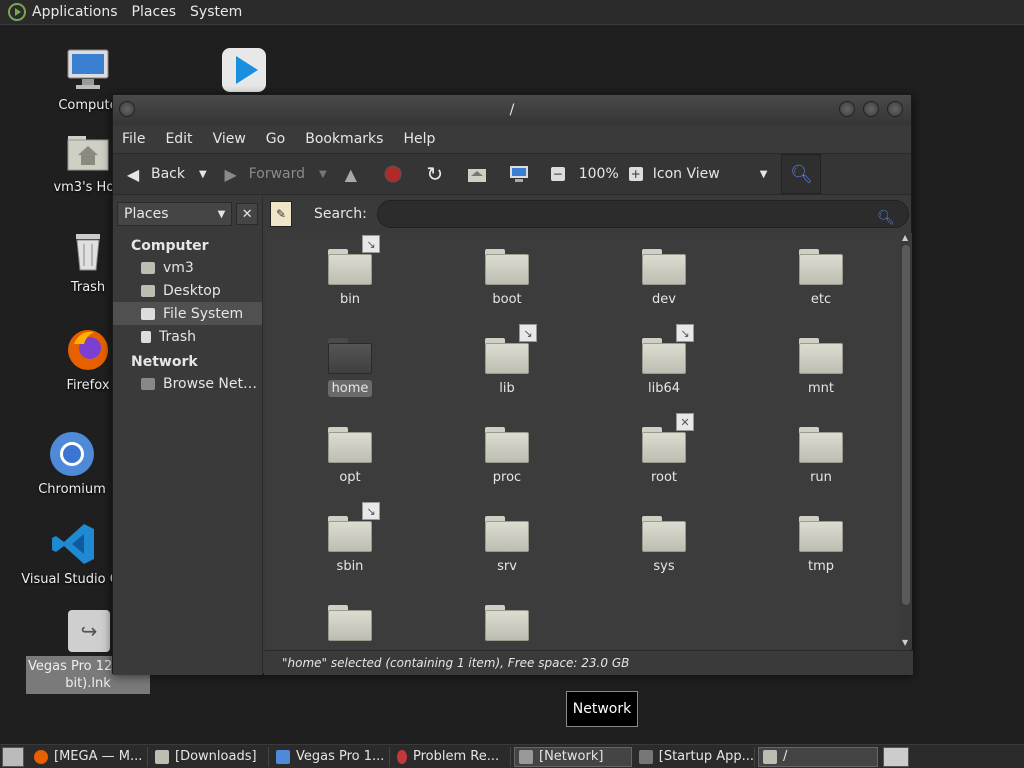 Image resolution: width=1024 pixels, height=768 pixels. I want to click on menu-file: File, so click(133, 139).